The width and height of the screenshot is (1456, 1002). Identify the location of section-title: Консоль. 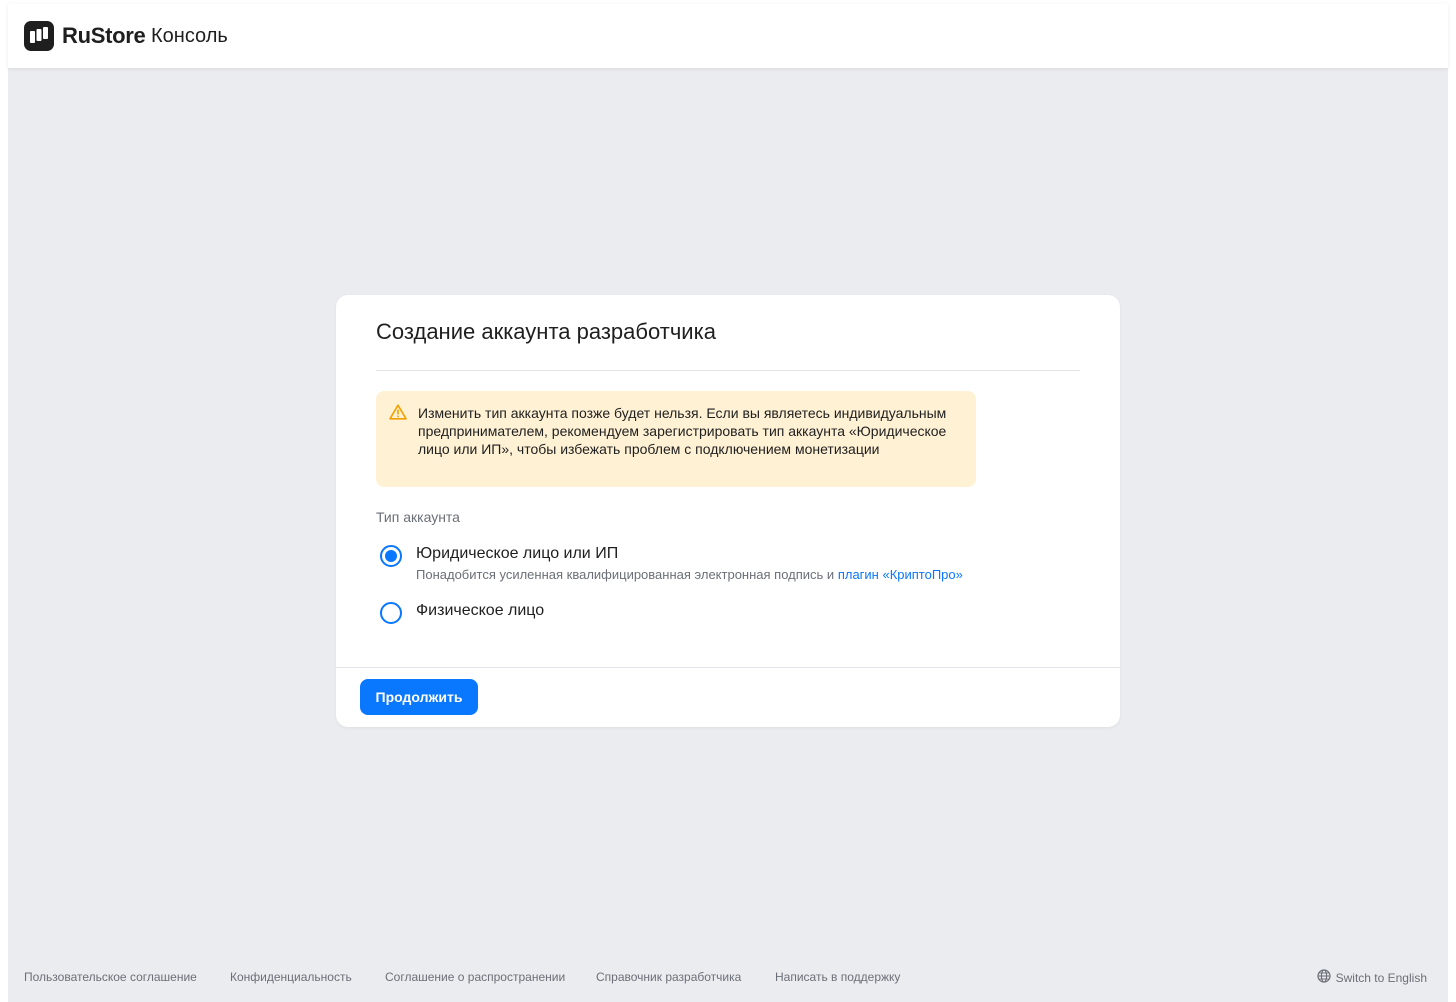
(189, 36).